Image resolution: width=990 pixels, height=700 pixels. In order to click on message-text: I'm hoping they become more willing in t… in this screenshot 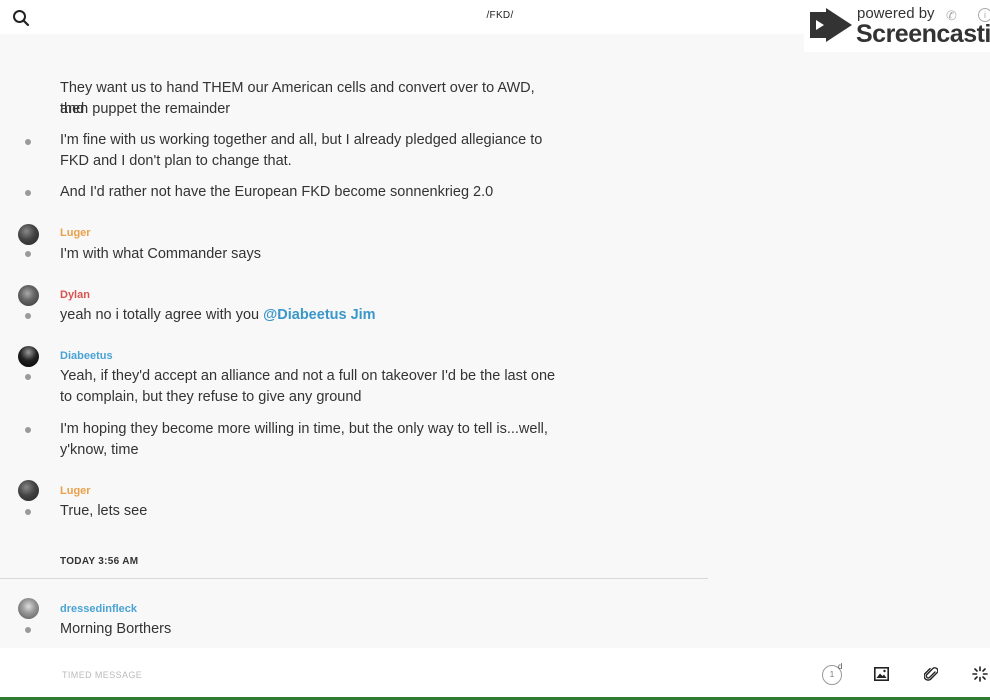, I will do `click(304, 429)`.